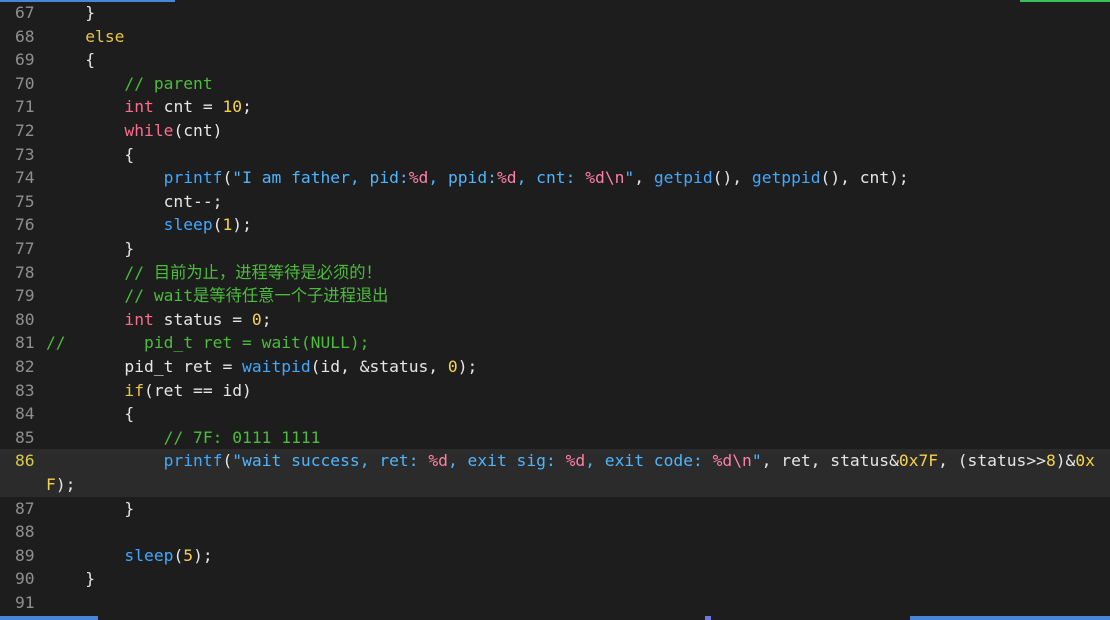  What do you see at coordinates (649, 461) in the screenshot?
I see `code-token: , exit code:` at bounding box center [649, 461].